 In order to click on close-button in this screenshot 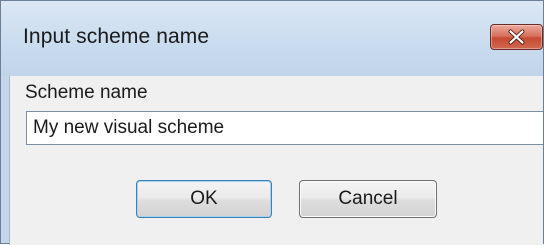, I will do `click(516, 37)`.